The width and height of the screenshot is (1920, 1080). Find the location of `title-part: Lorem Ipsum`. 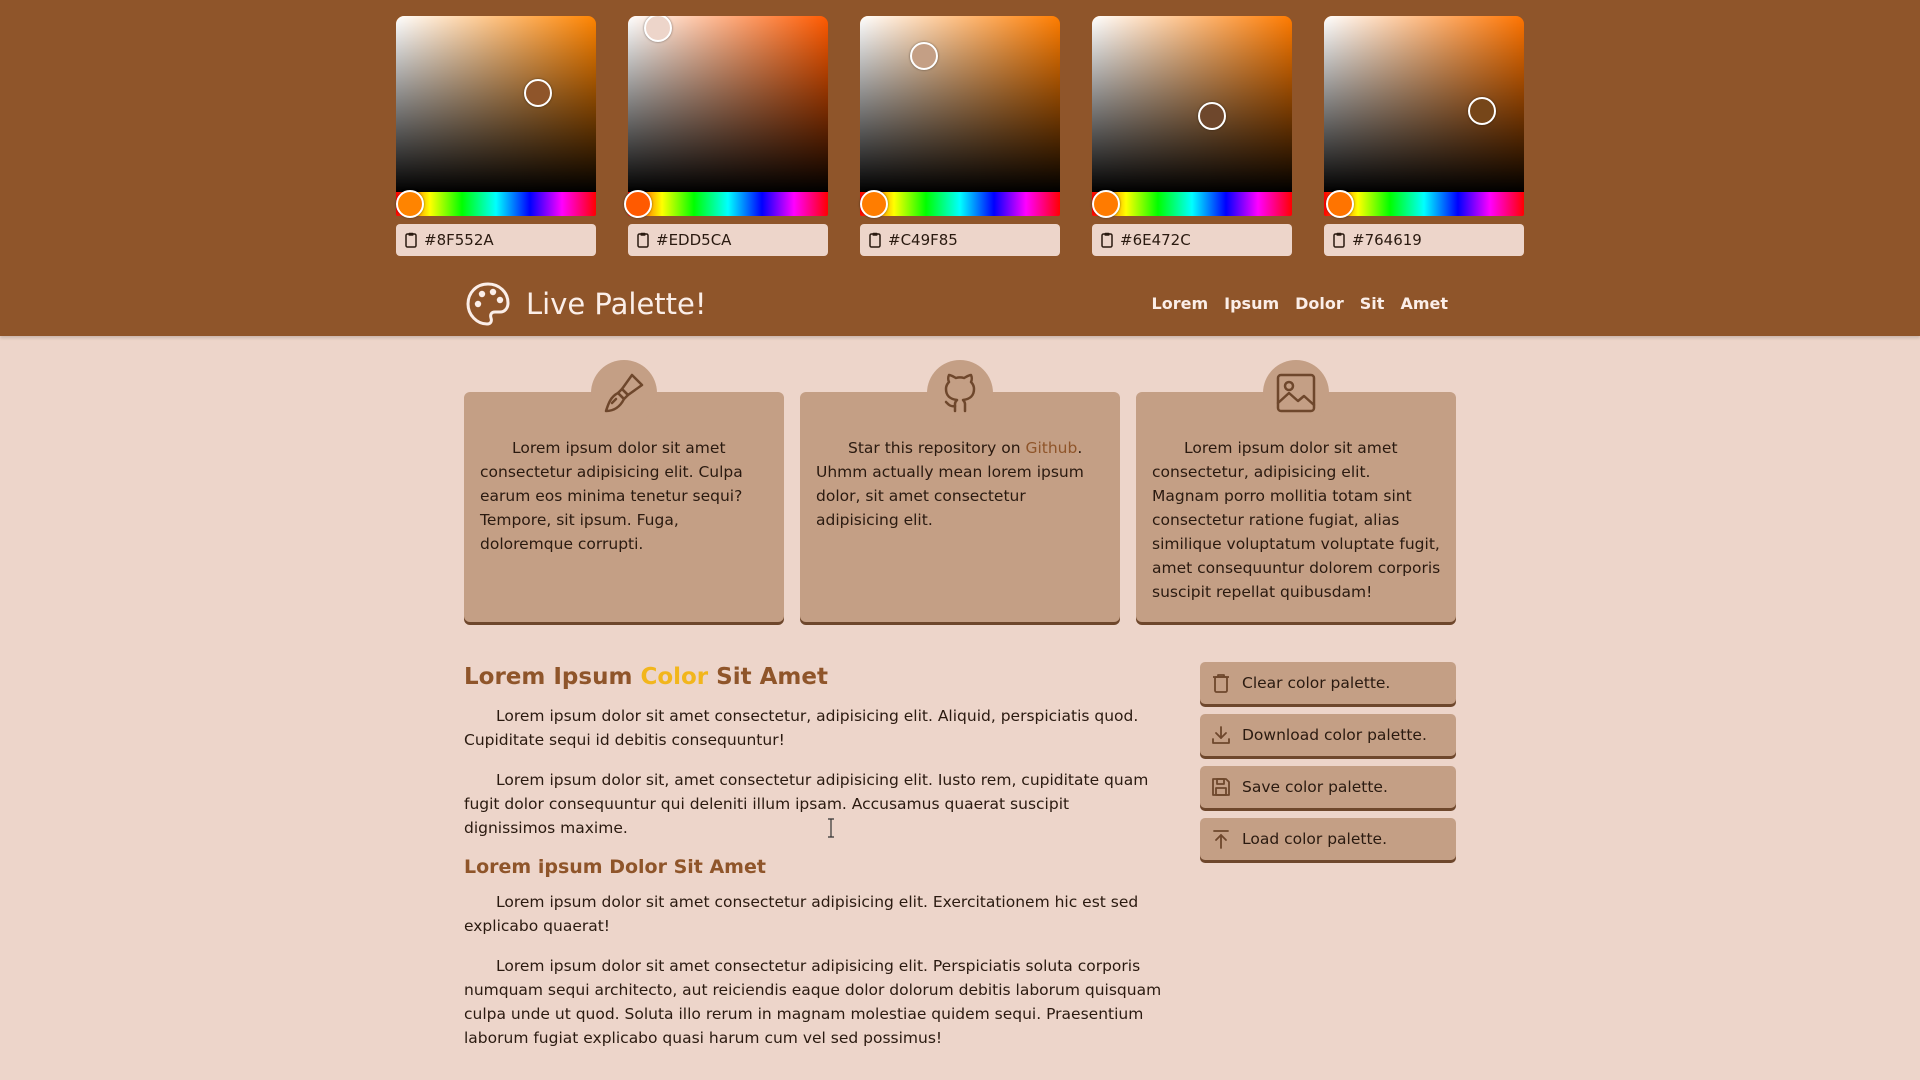

title-part: Lorem Ipsum is located at coordinates (552, 677).